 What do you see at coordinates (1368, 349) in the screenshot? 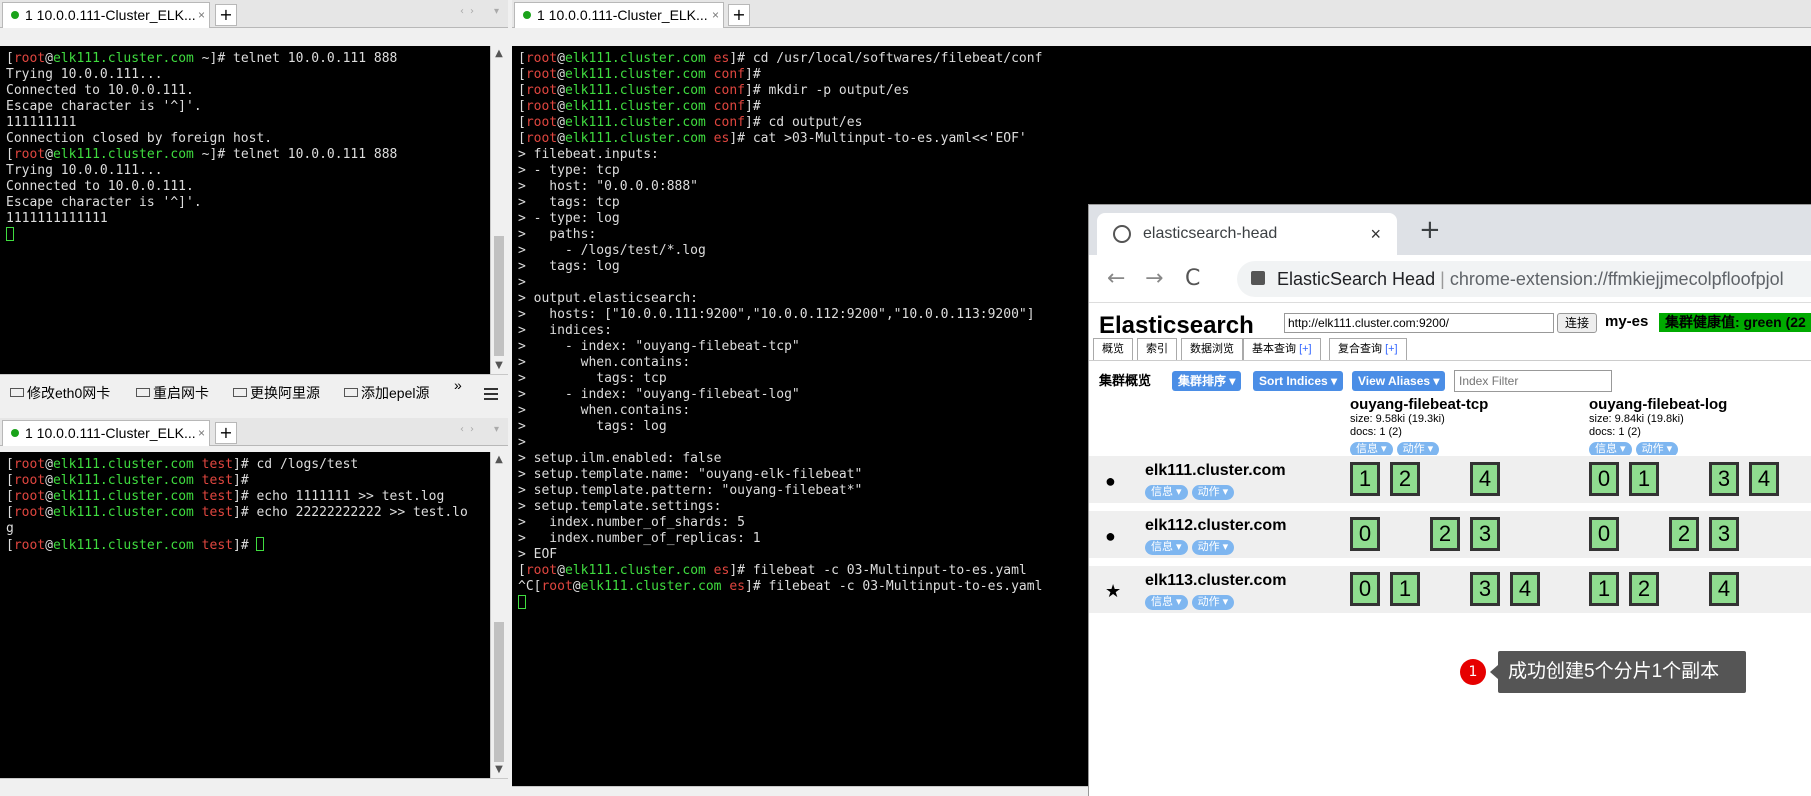
I see `tab-compound-query: 复合查询 [+]` at bounding box center [1368, 349].